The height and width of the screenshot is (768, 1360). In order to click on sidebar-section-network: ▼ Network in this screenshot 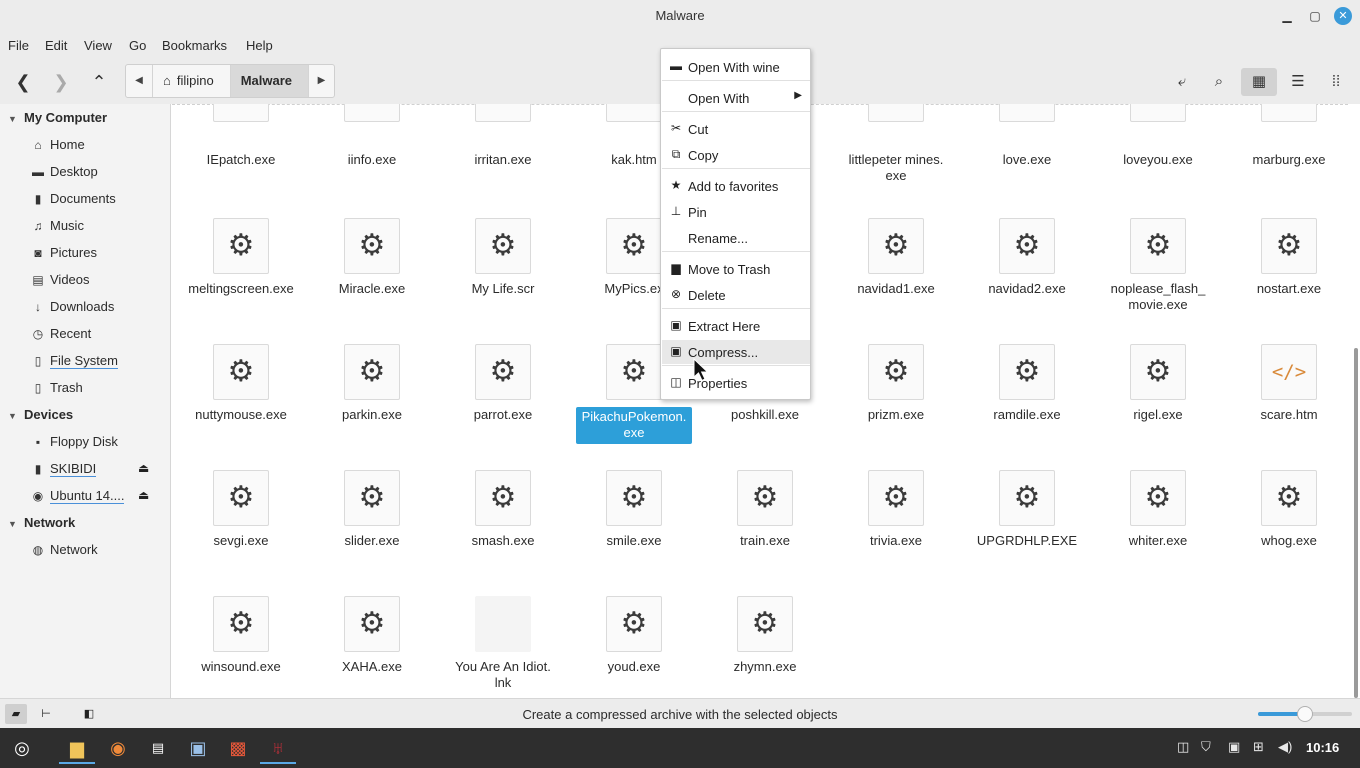, I will do `click(41, 522)`.